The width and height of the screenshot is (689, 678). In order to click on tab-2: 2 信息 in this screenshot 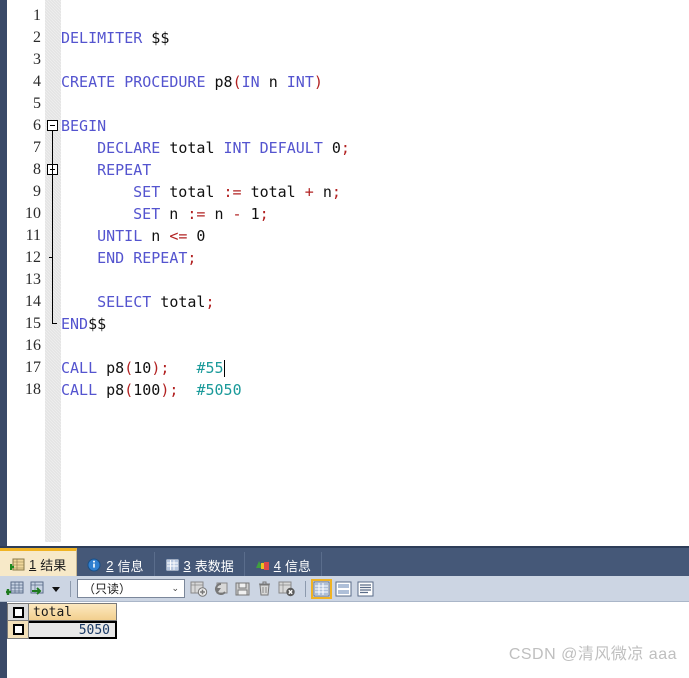, I will do `click(116, 565)`.